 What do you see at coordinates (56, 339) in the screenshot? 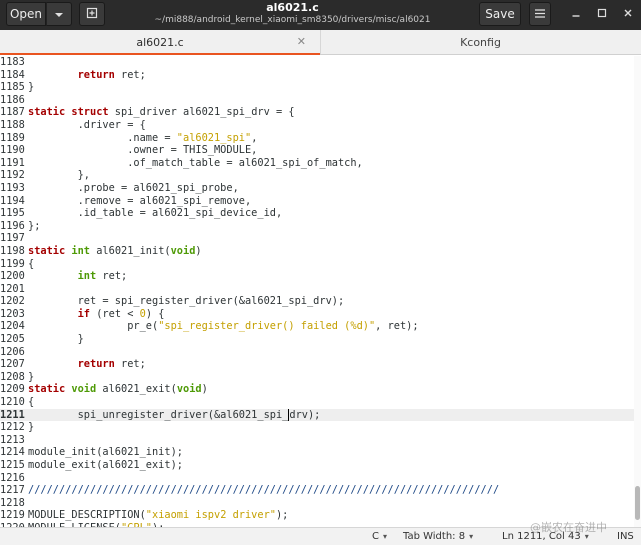
I see `code-token: }` at bounding box center [56, 339].